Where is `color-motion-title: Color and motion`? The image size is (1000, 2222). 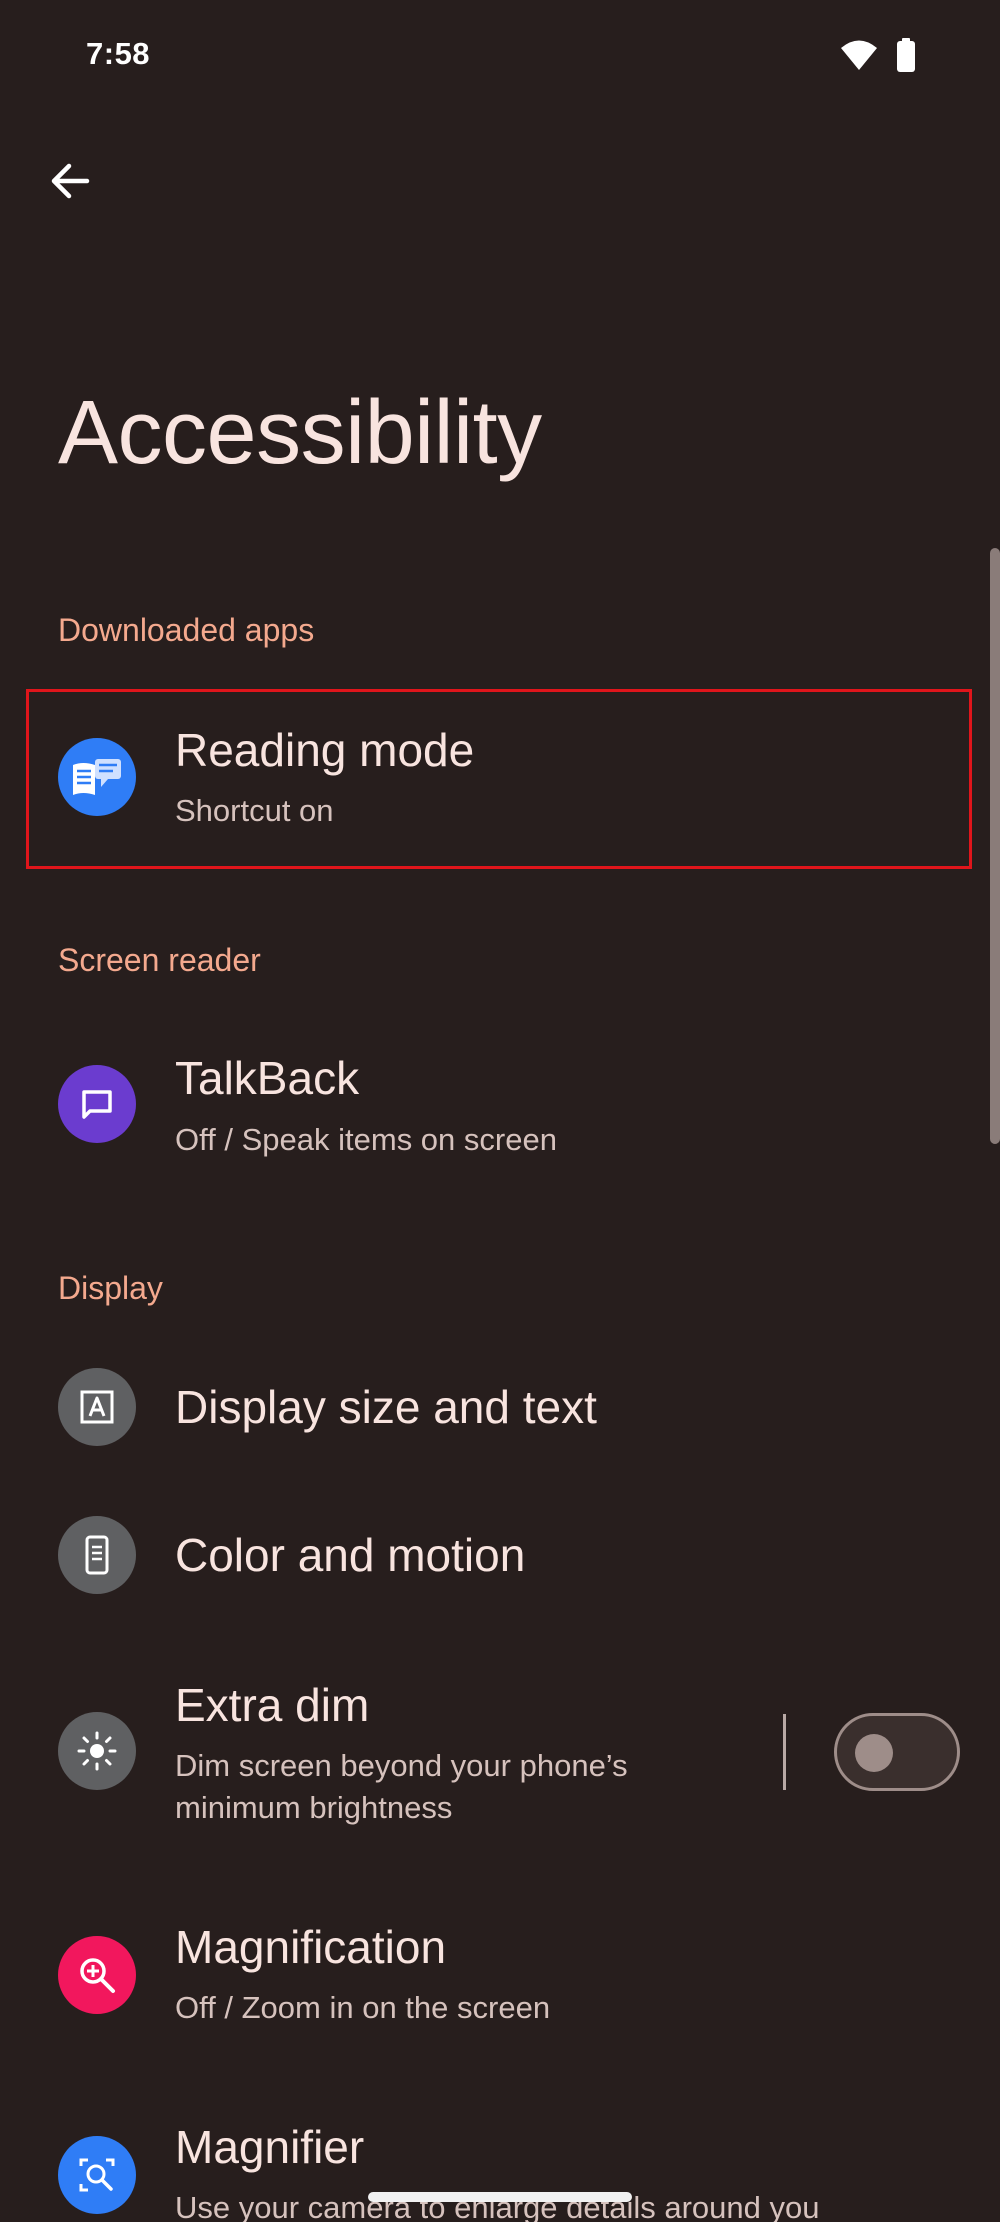
color-motion-title: Color and motion is located at coordinates (350, 1555).